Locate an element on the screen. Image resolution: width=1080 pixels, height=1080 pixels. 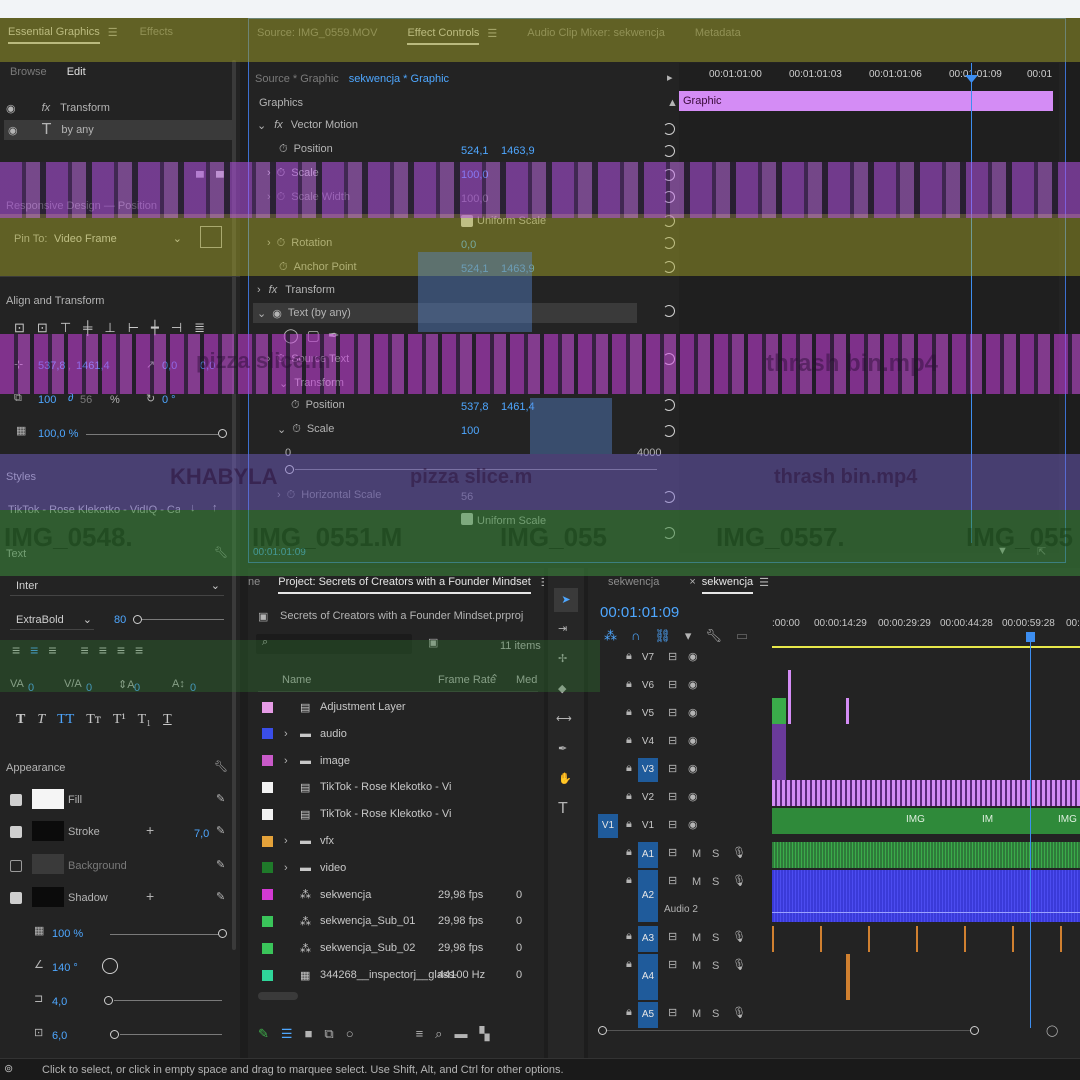
new-item-icon: ▀ is located at coordinates (220, 178).